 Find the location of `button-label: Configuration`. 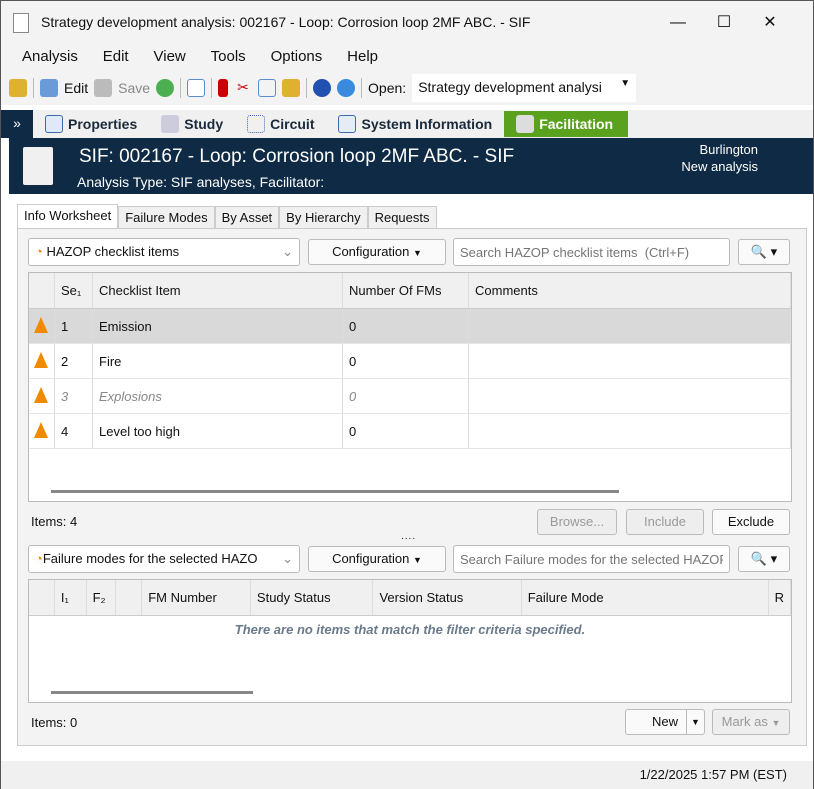

button-label: Configuration is located at coordinates (371, 251).